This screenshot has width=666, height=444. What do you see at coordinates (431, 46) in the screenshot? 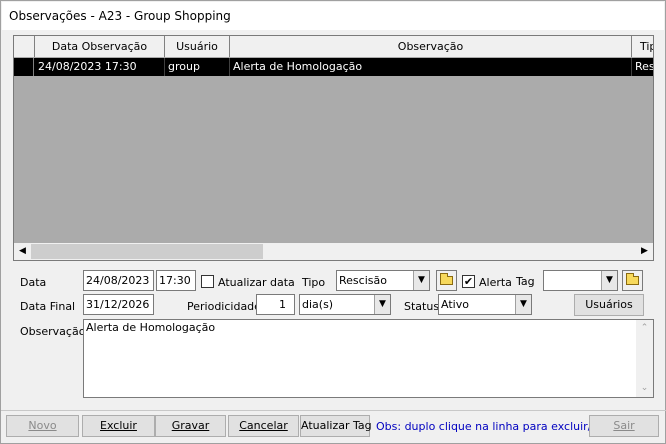
I see `column-header-observacao: Observação` at bounding box center [431, 46].